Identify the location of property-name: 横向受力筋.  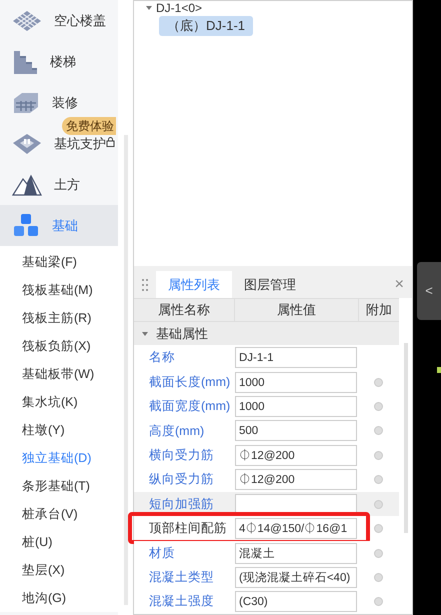
(181, 455).